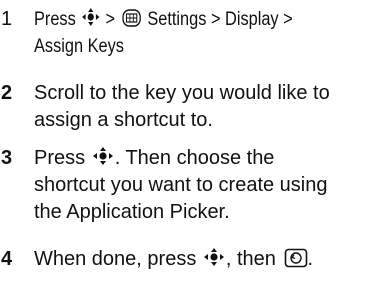 This screenshot has width=385, height=284. I want to click on step-text-part: . Then choose the, so click(194, 158).